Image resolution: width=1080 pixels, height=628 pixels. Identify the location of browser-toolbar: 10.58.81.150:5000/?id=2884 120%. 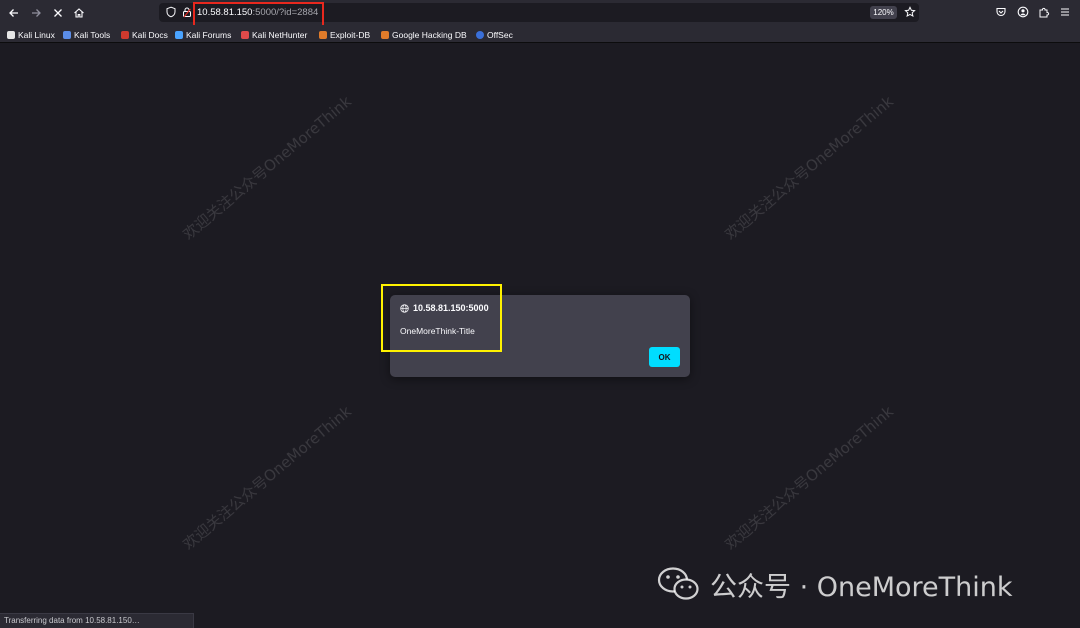
(540, 12).